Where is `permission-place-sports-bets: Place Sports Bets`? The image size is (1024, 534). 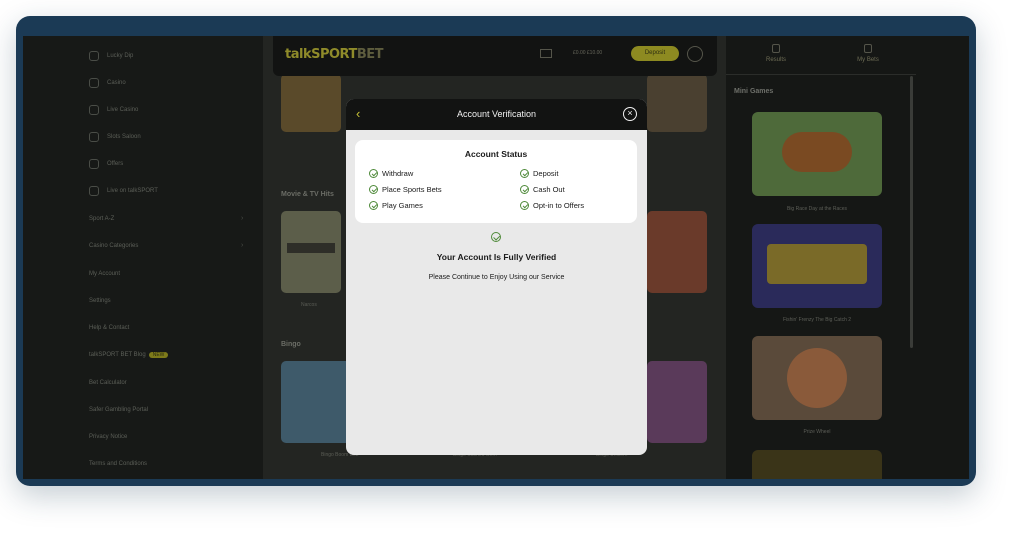
permission-place-sports-bets: Place Sports Bets is located at coordinates (405, 189).